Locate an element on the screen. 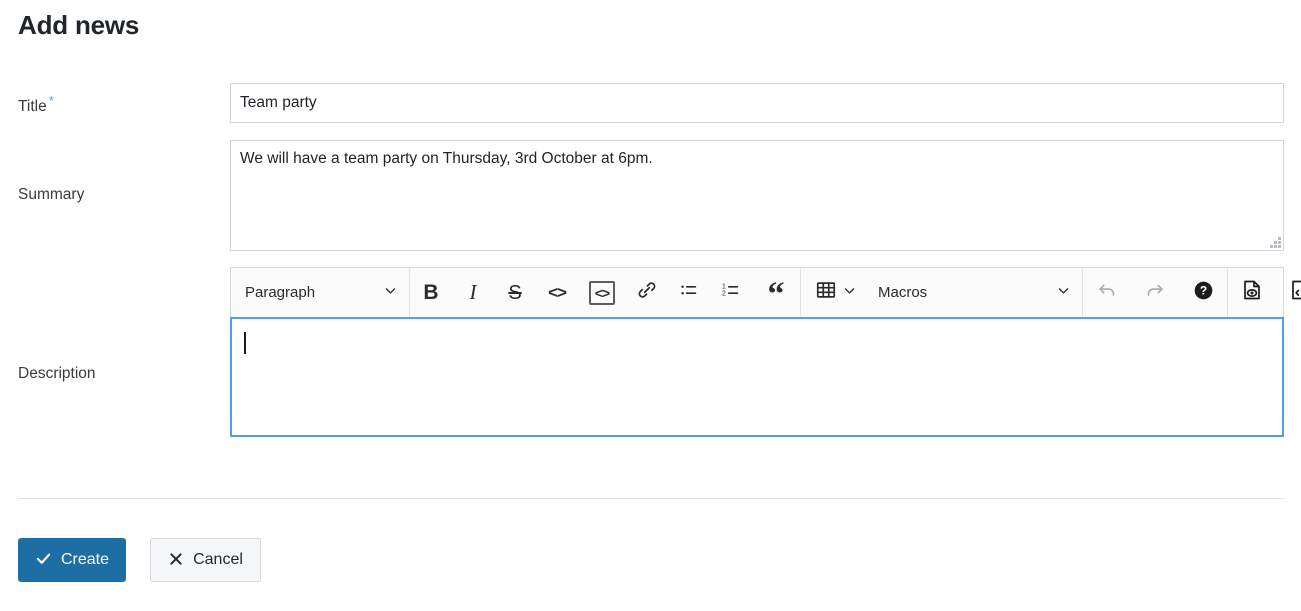 This screenshot has height=611, width=1301. paragraph-style-value: Paragraph is located at coordinates (280, 292).